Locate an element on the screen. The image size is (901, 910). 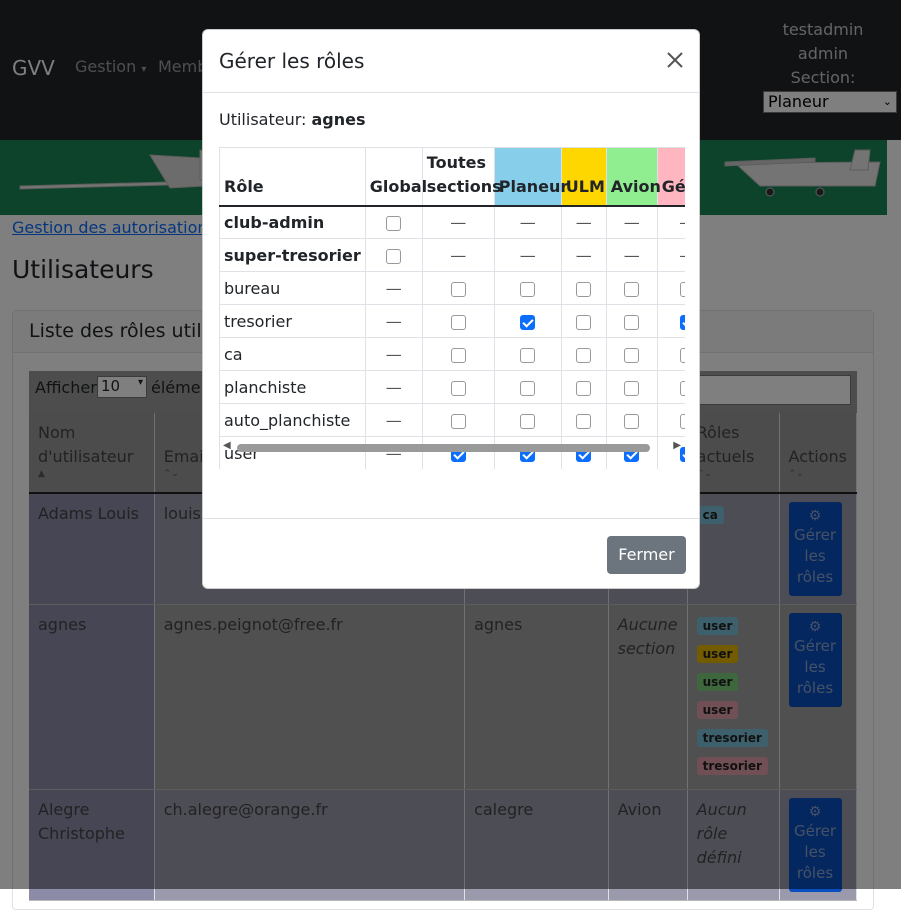
role-row: bureau — is located at coordinates (452, 288).